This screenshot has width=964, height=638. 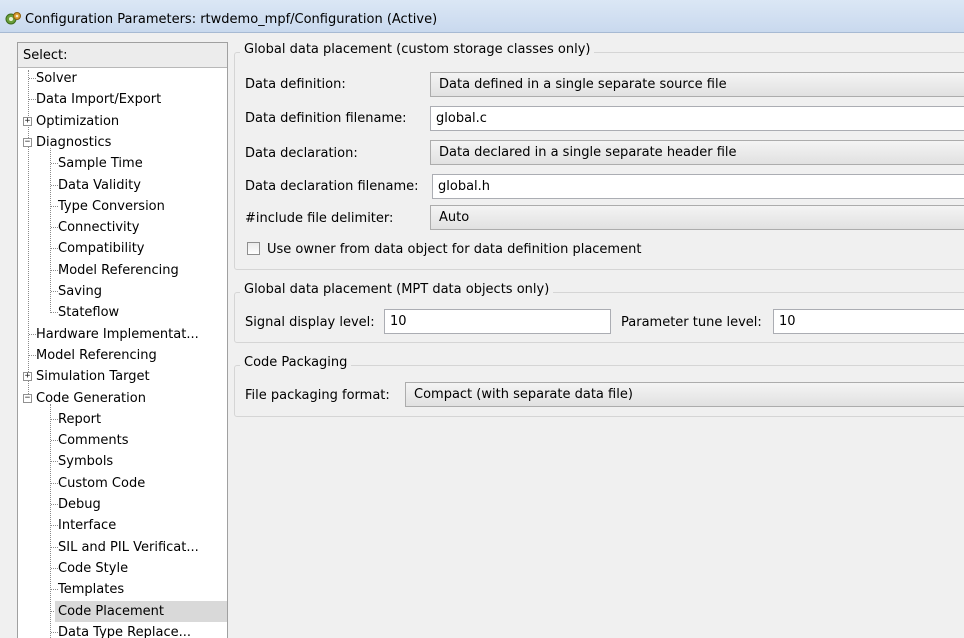 I want to click on tree-item: Sample Time, so click(x=102, y=163).